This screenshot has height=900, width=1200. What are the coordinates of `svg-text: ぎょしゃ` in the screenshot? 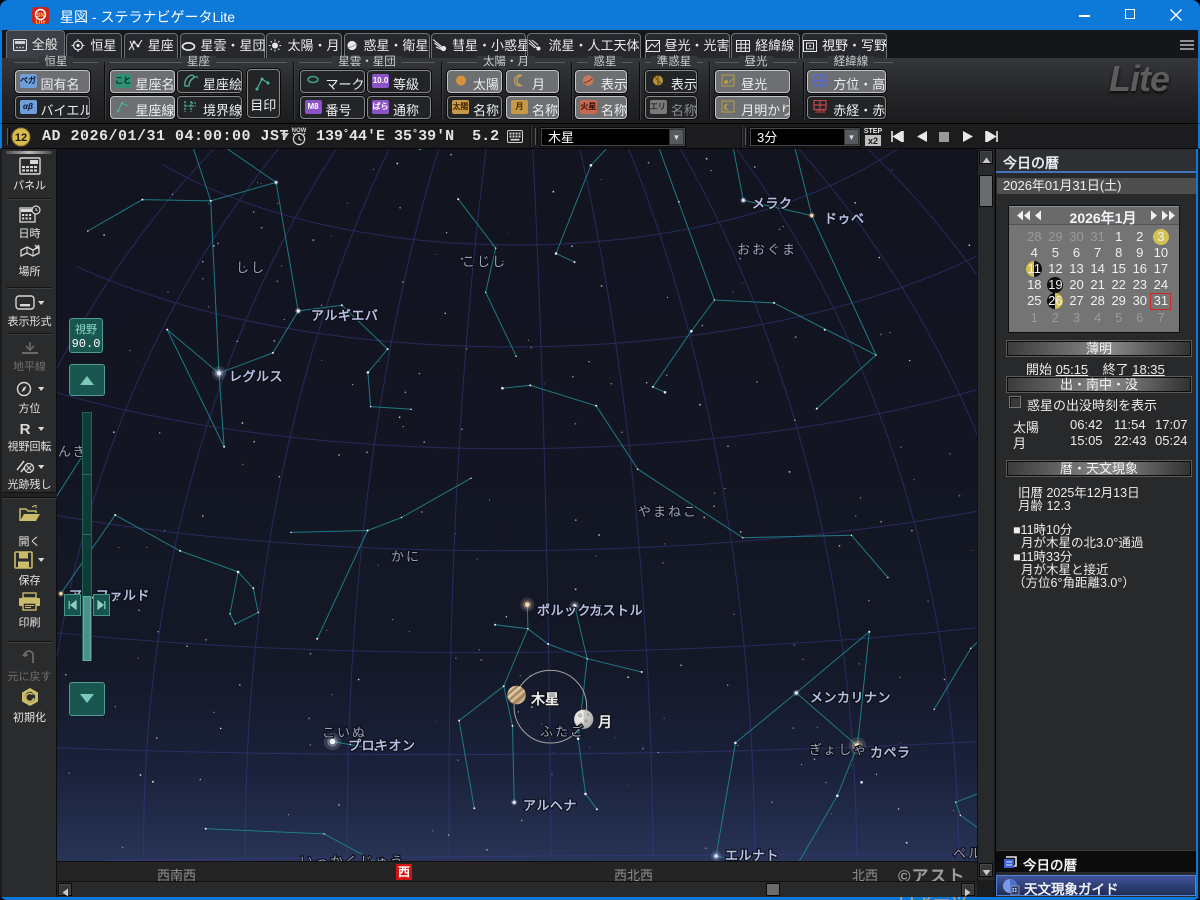 It's located at (838, 749).